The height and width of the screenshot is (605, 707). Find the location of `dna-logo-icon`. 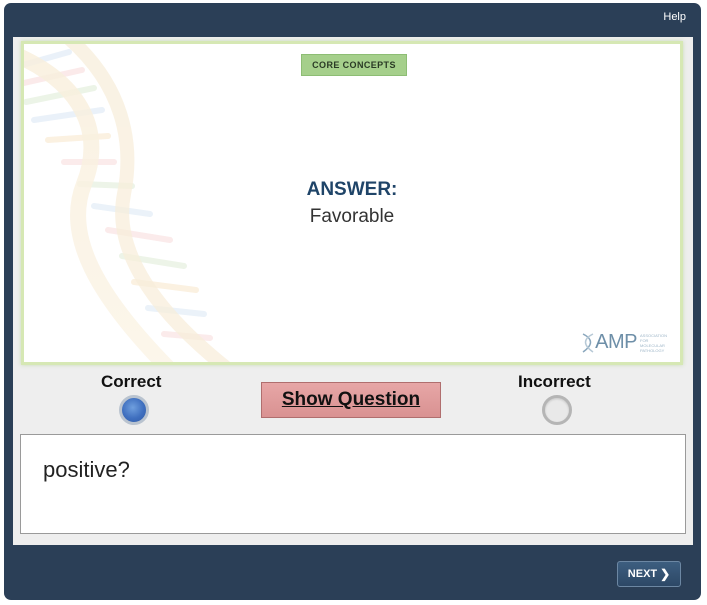

dna-logo-icon is located at coordinates (588, 342).